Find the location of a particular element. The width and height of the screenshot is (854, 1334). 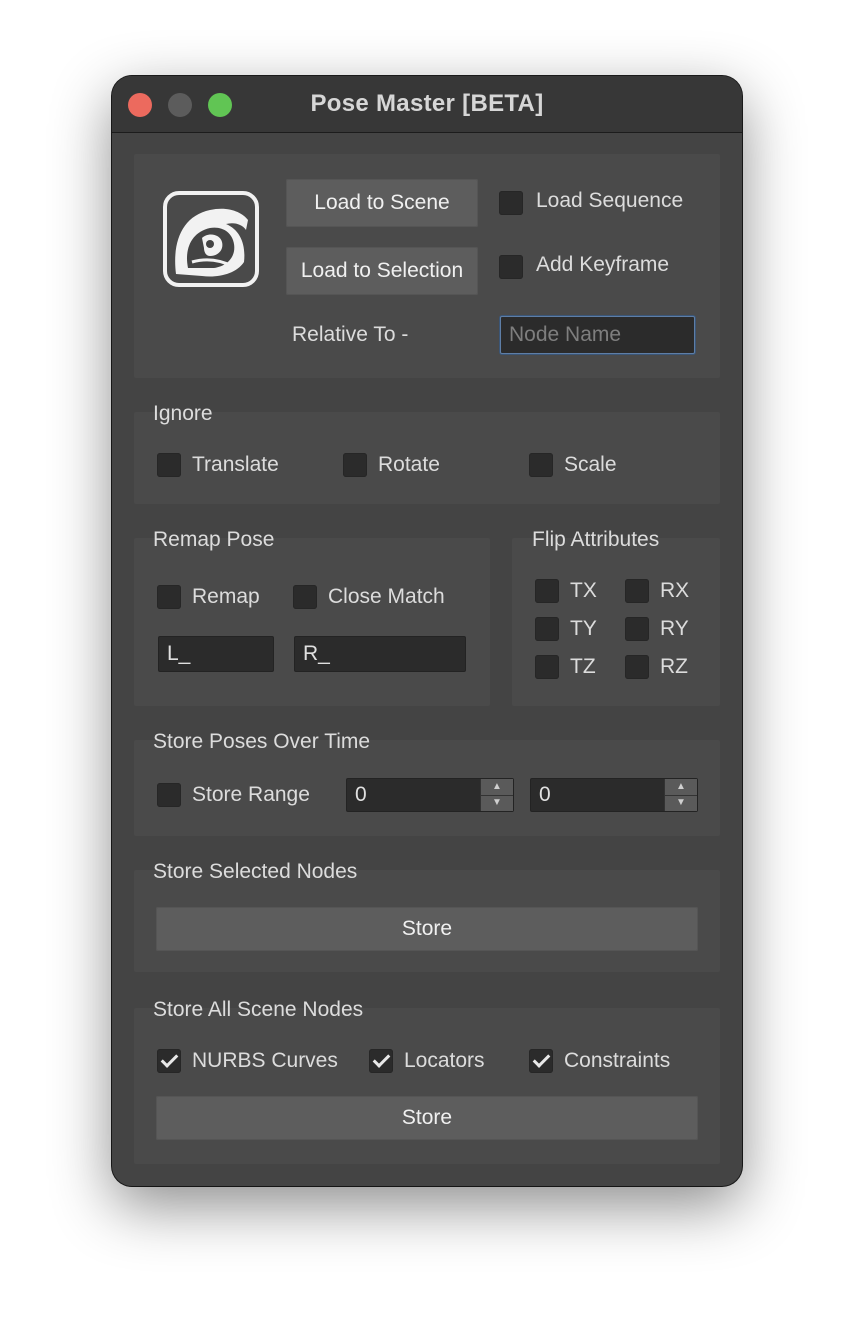

remap-label: Remap is located at coordinates (226, 596).